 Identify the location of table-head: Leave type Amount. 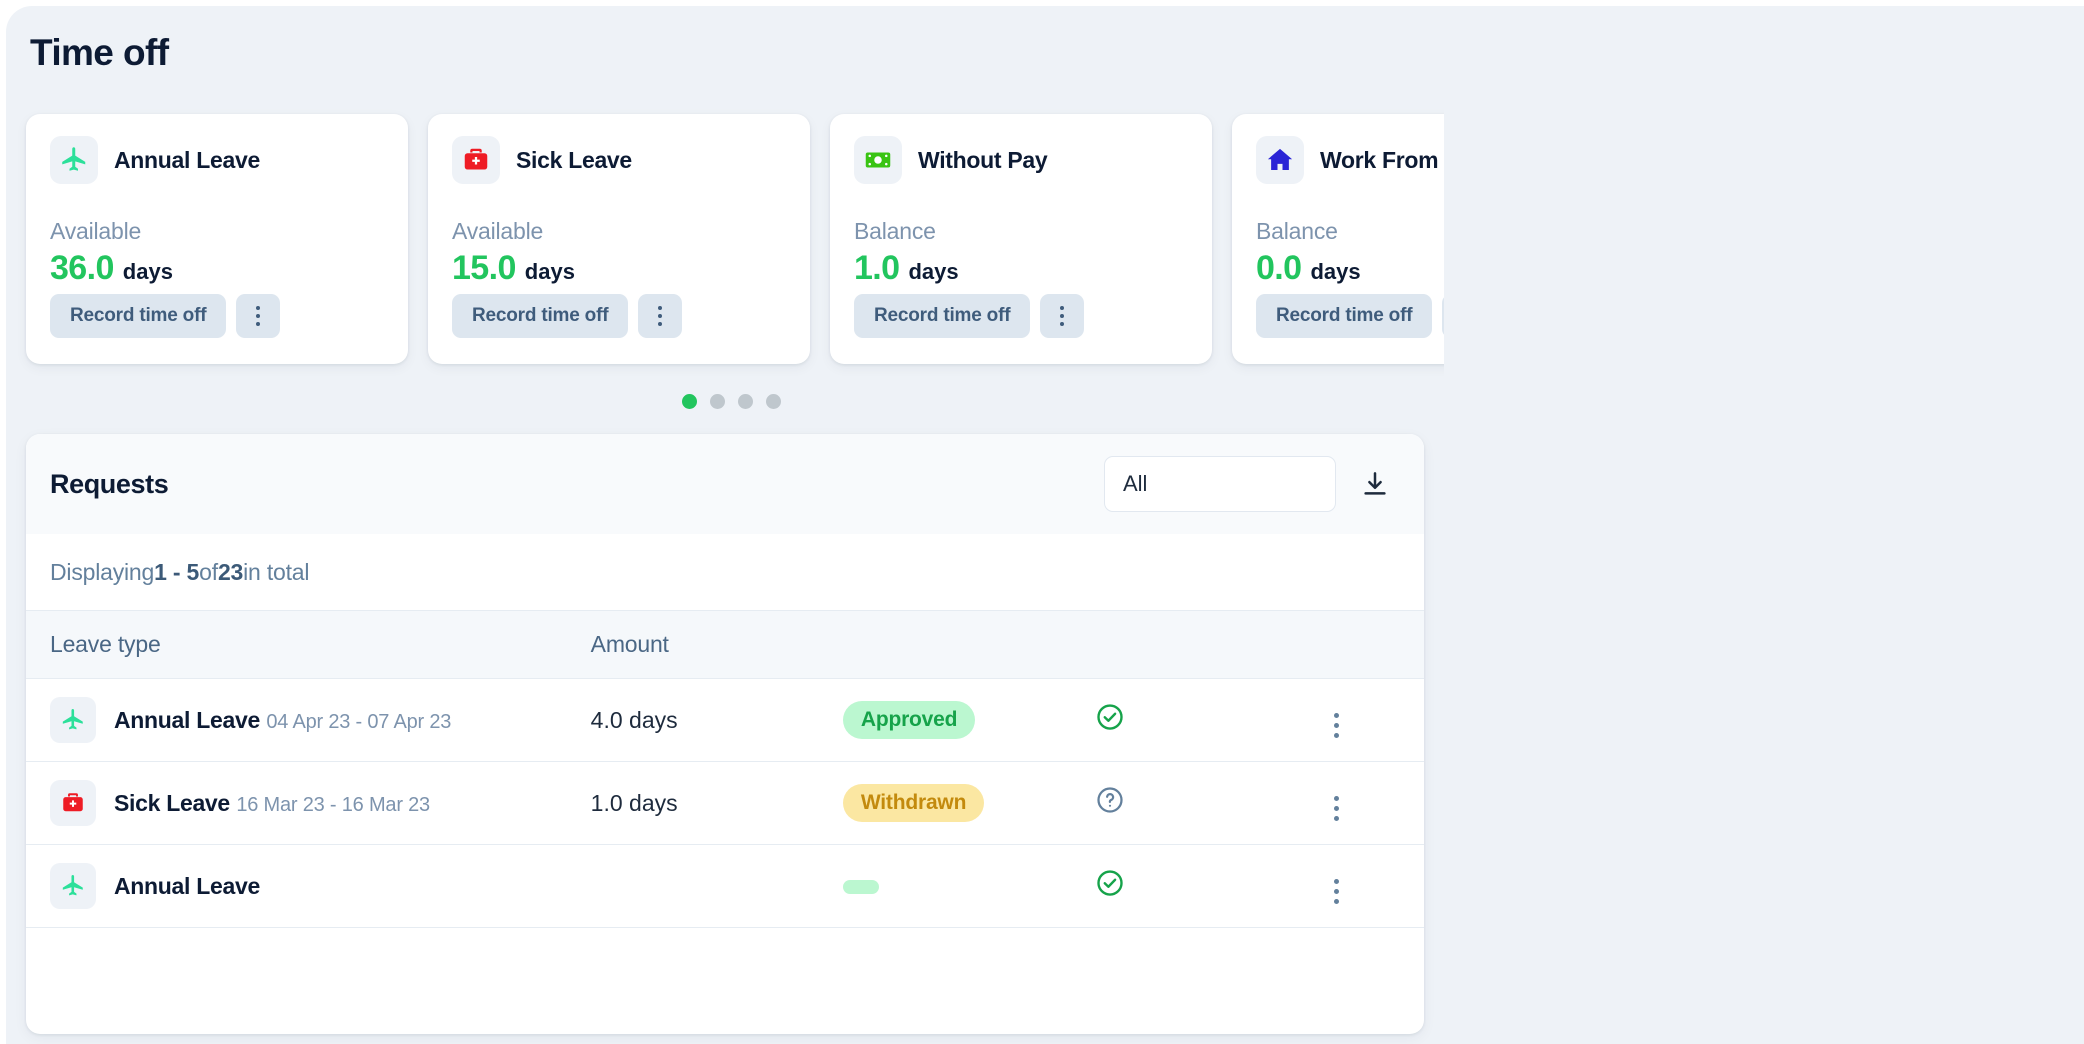
(725, 644).